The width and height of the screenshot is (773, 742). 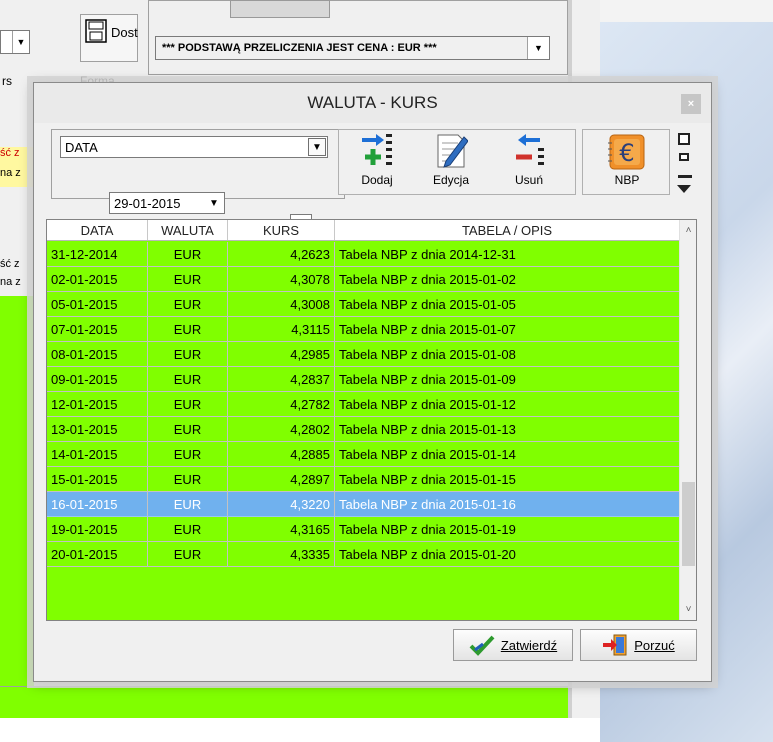 I want to click on restore-icon, so click(x=684, y=157).